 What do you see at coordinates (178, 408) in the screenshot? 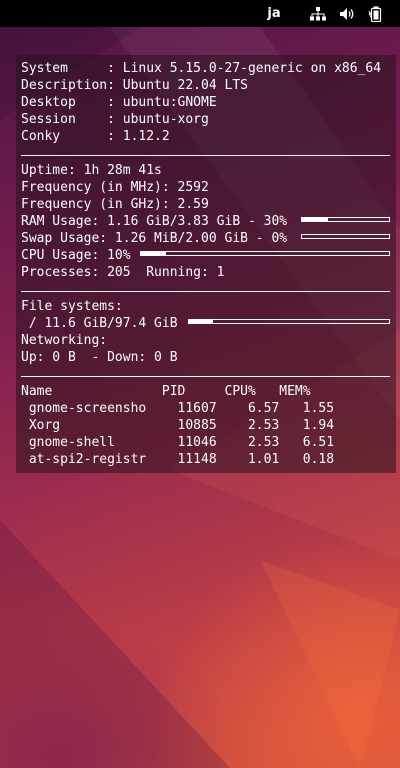
I see `process-row: gnome-screensho 11607 6.57 1.55` at bounding box center [178, 408].